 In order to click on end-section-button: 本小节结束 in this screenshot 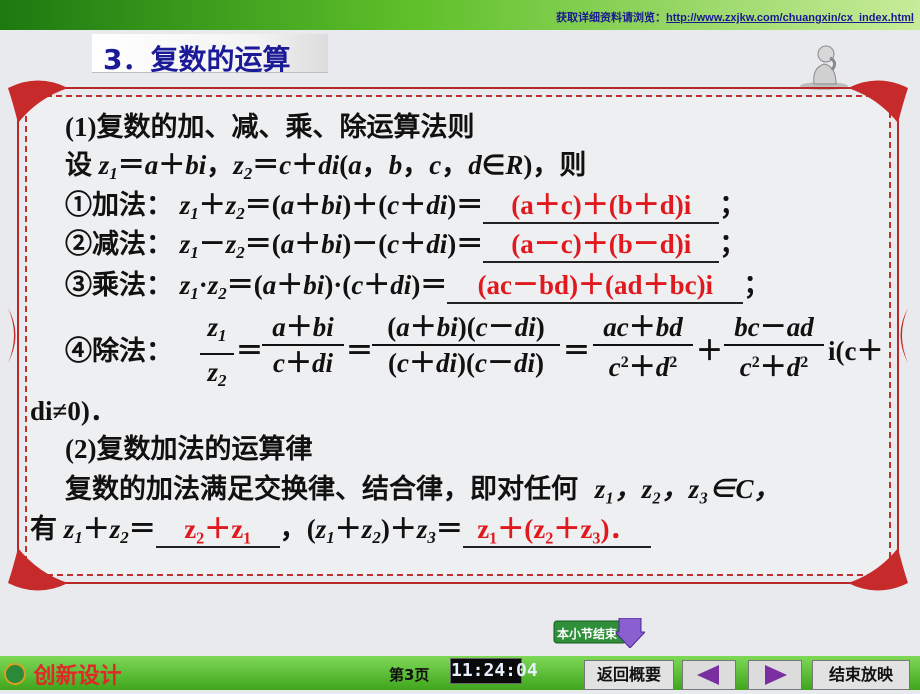, I will do `click(600, 633)`.